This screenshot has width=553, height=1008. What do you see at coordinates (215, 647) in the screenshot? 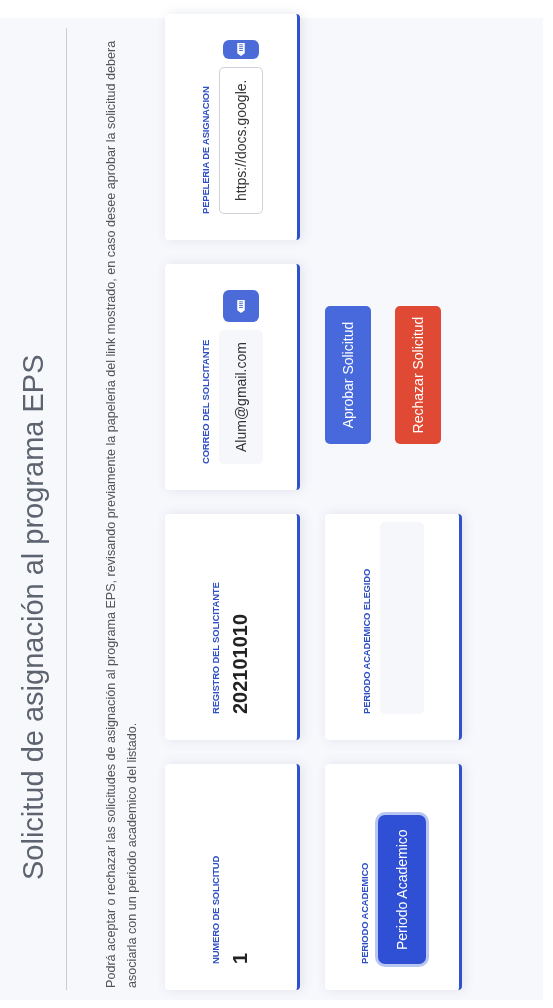
I see `card-label: REGISTRO DEL SOLICITANTE` at bounding box center [215, 647].